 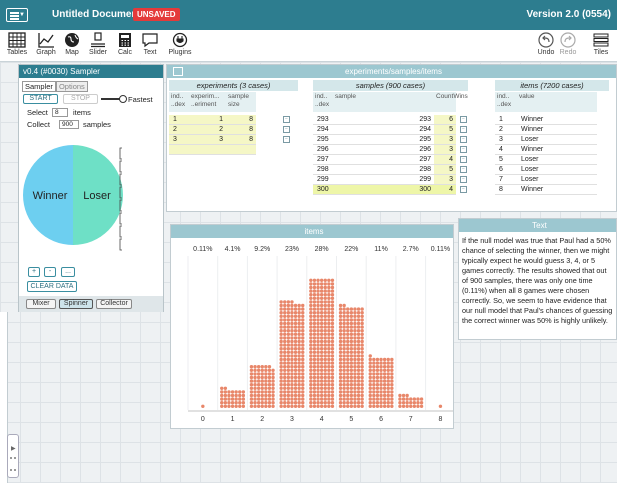 What do you see at coordinates (463, 139) in the screenshot?
I see `samples-expand-icon: −` at bounding box center [463, 139].